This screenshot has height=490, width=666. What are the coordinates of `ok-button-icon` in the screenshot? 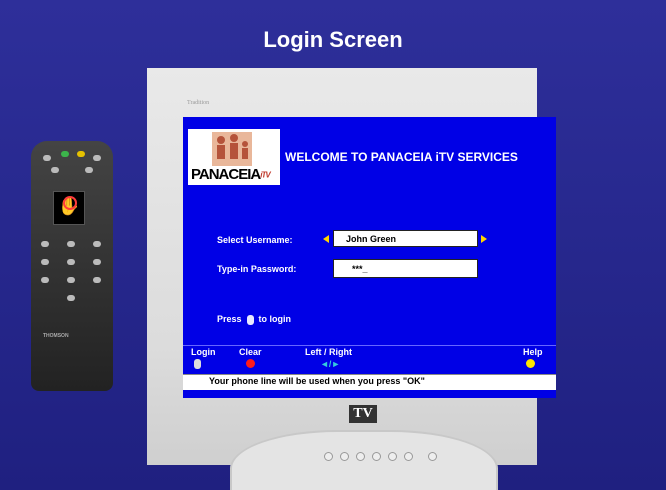 It's located at (250, 319).